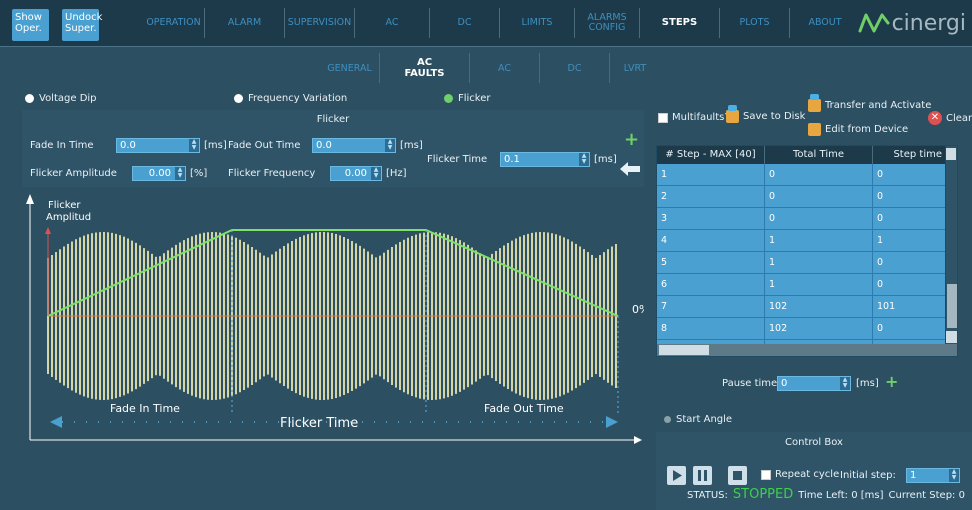  Describe the element at coordinates (869, 103) in the screenshot. I see `transfer-activate-button: Transfer and Activate` at that location.